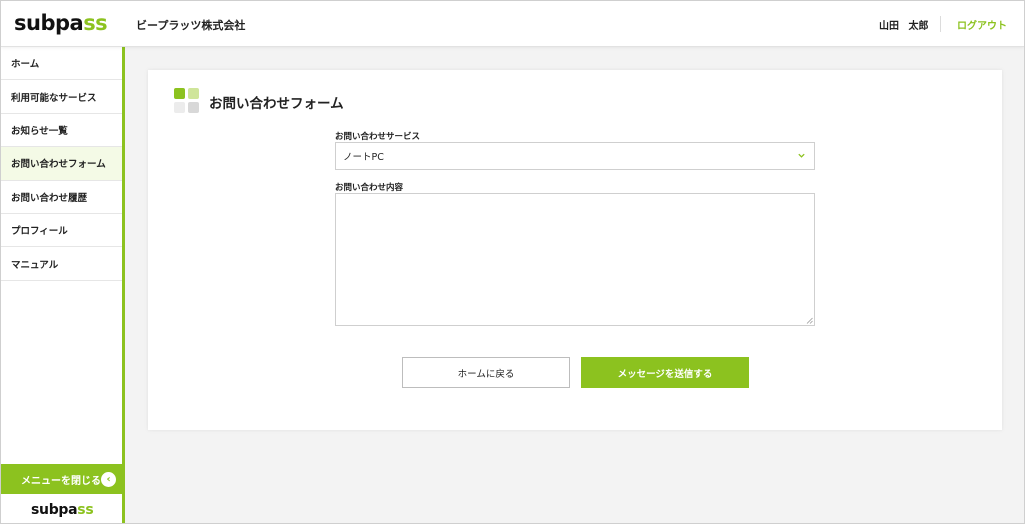 Image resolution: width=1025 pixels, height=524 pixels. I want to click on subpass-logo: subpass, so click(61, 23).